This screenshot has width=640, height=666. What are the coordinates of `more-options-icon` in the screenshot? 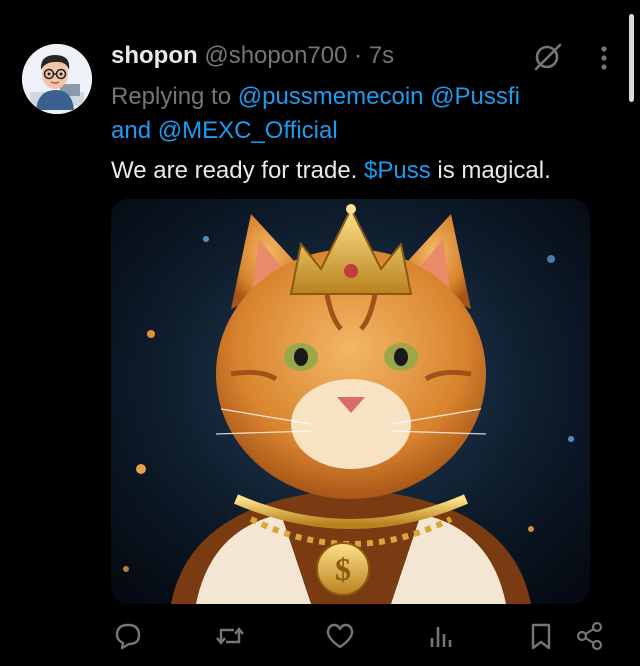 It's located at (604, 58).